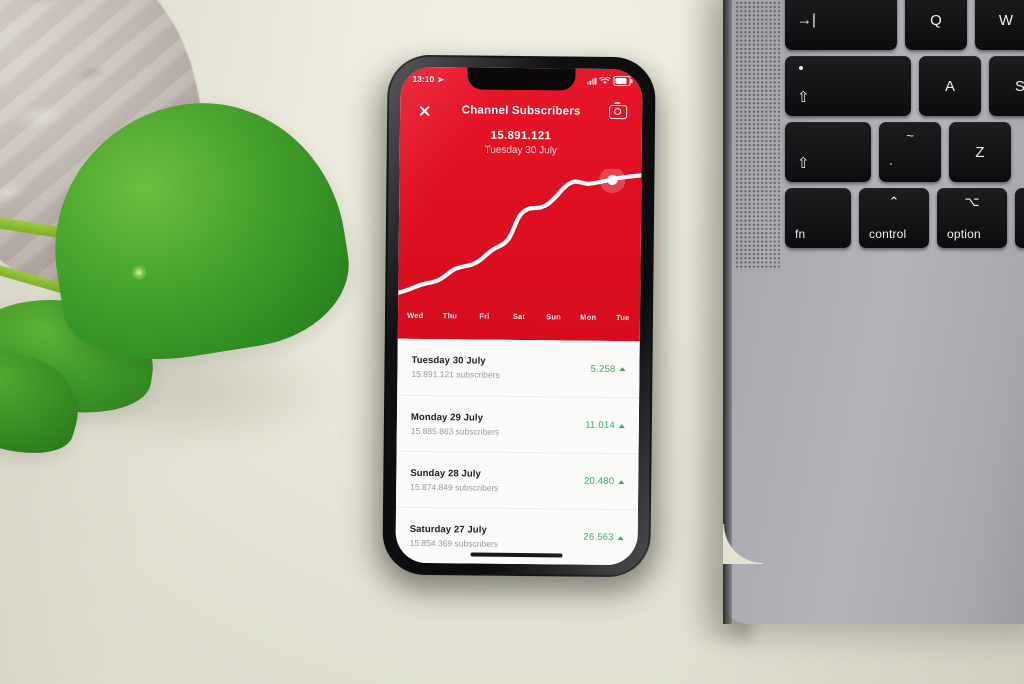 Image resolution: width=1024 pixels, height=684 pixels. I want to click on axis-label-wed: Wed, so click(415, 315).